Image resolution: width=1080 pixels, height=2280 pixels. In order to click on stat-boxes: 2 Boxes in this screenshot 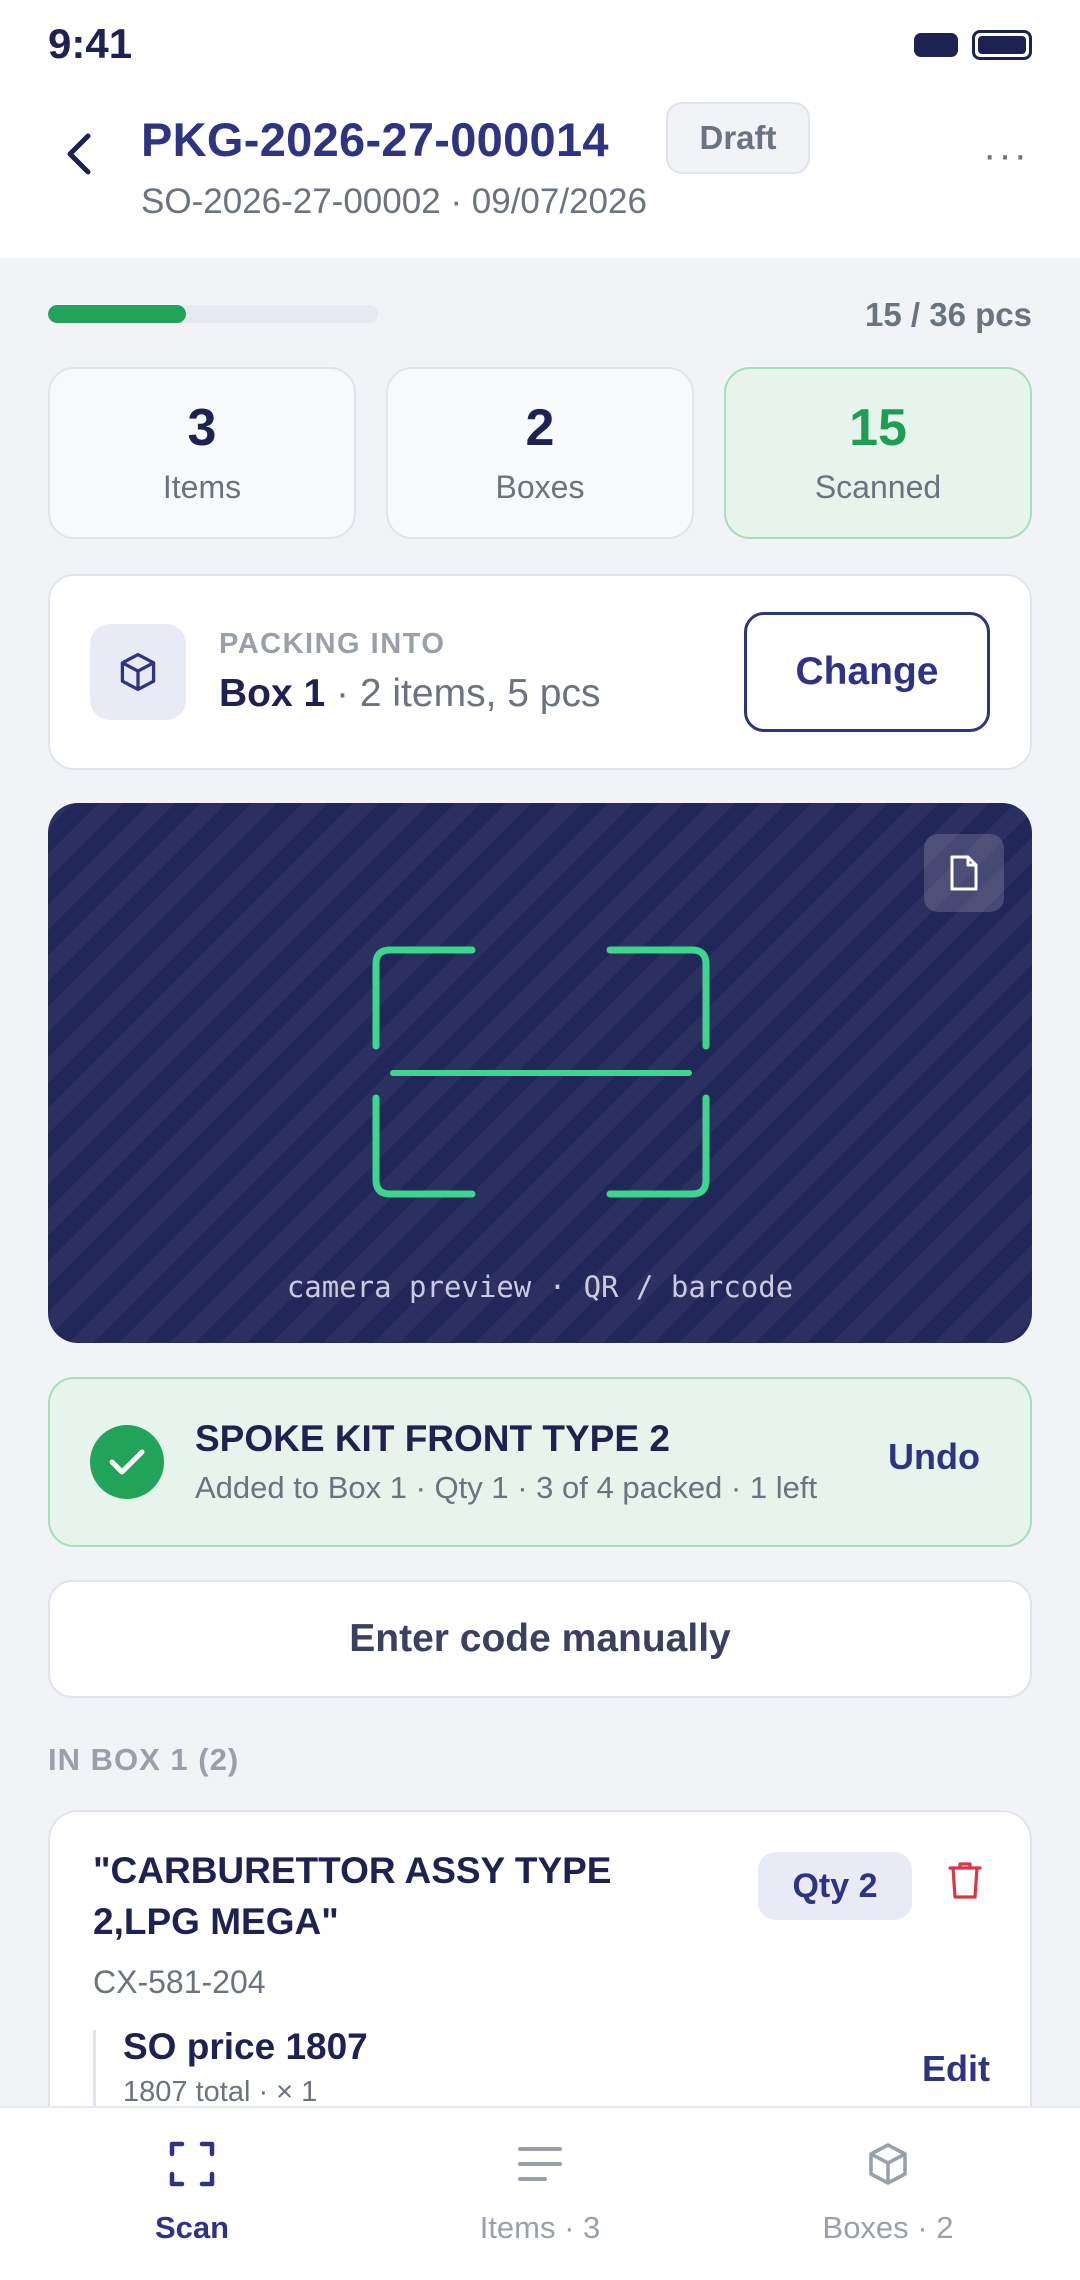, I will do `click(540, 453)`.